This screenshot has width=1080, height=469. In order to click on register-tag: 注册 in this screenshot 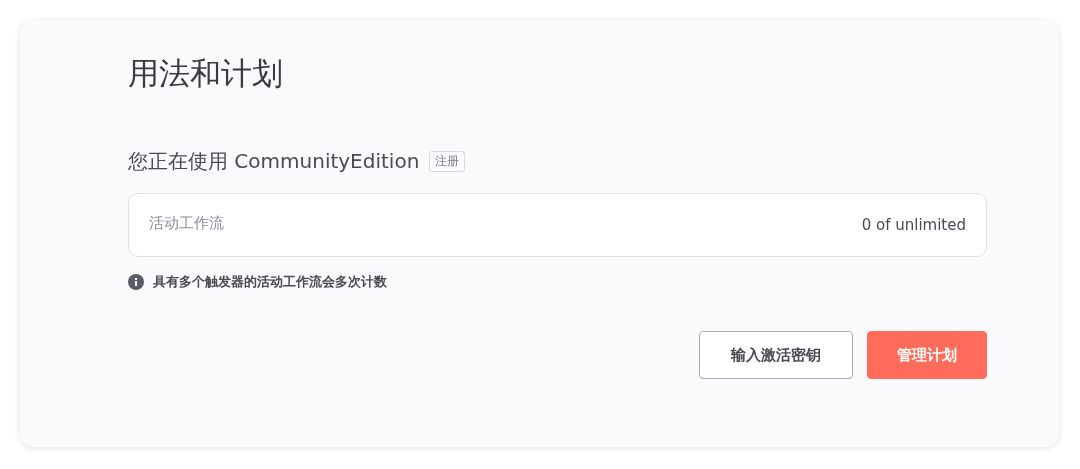, I will do `click(447, 161)`.